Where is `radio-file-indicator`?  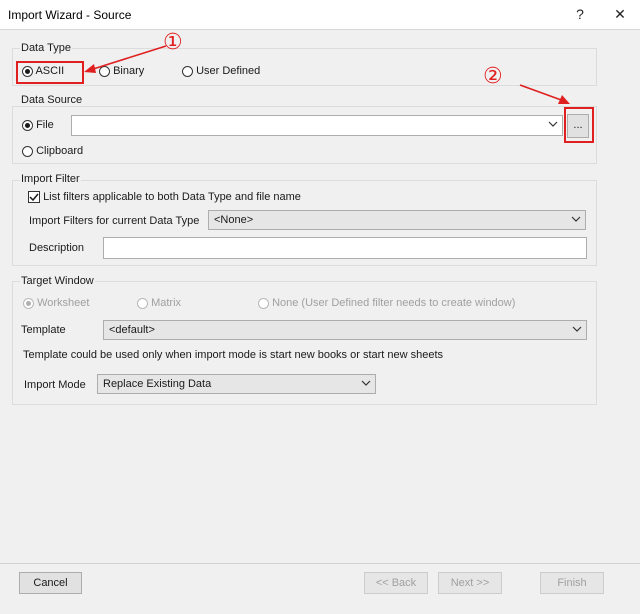
radio-file-indicator is located at coordinates (27, 125).